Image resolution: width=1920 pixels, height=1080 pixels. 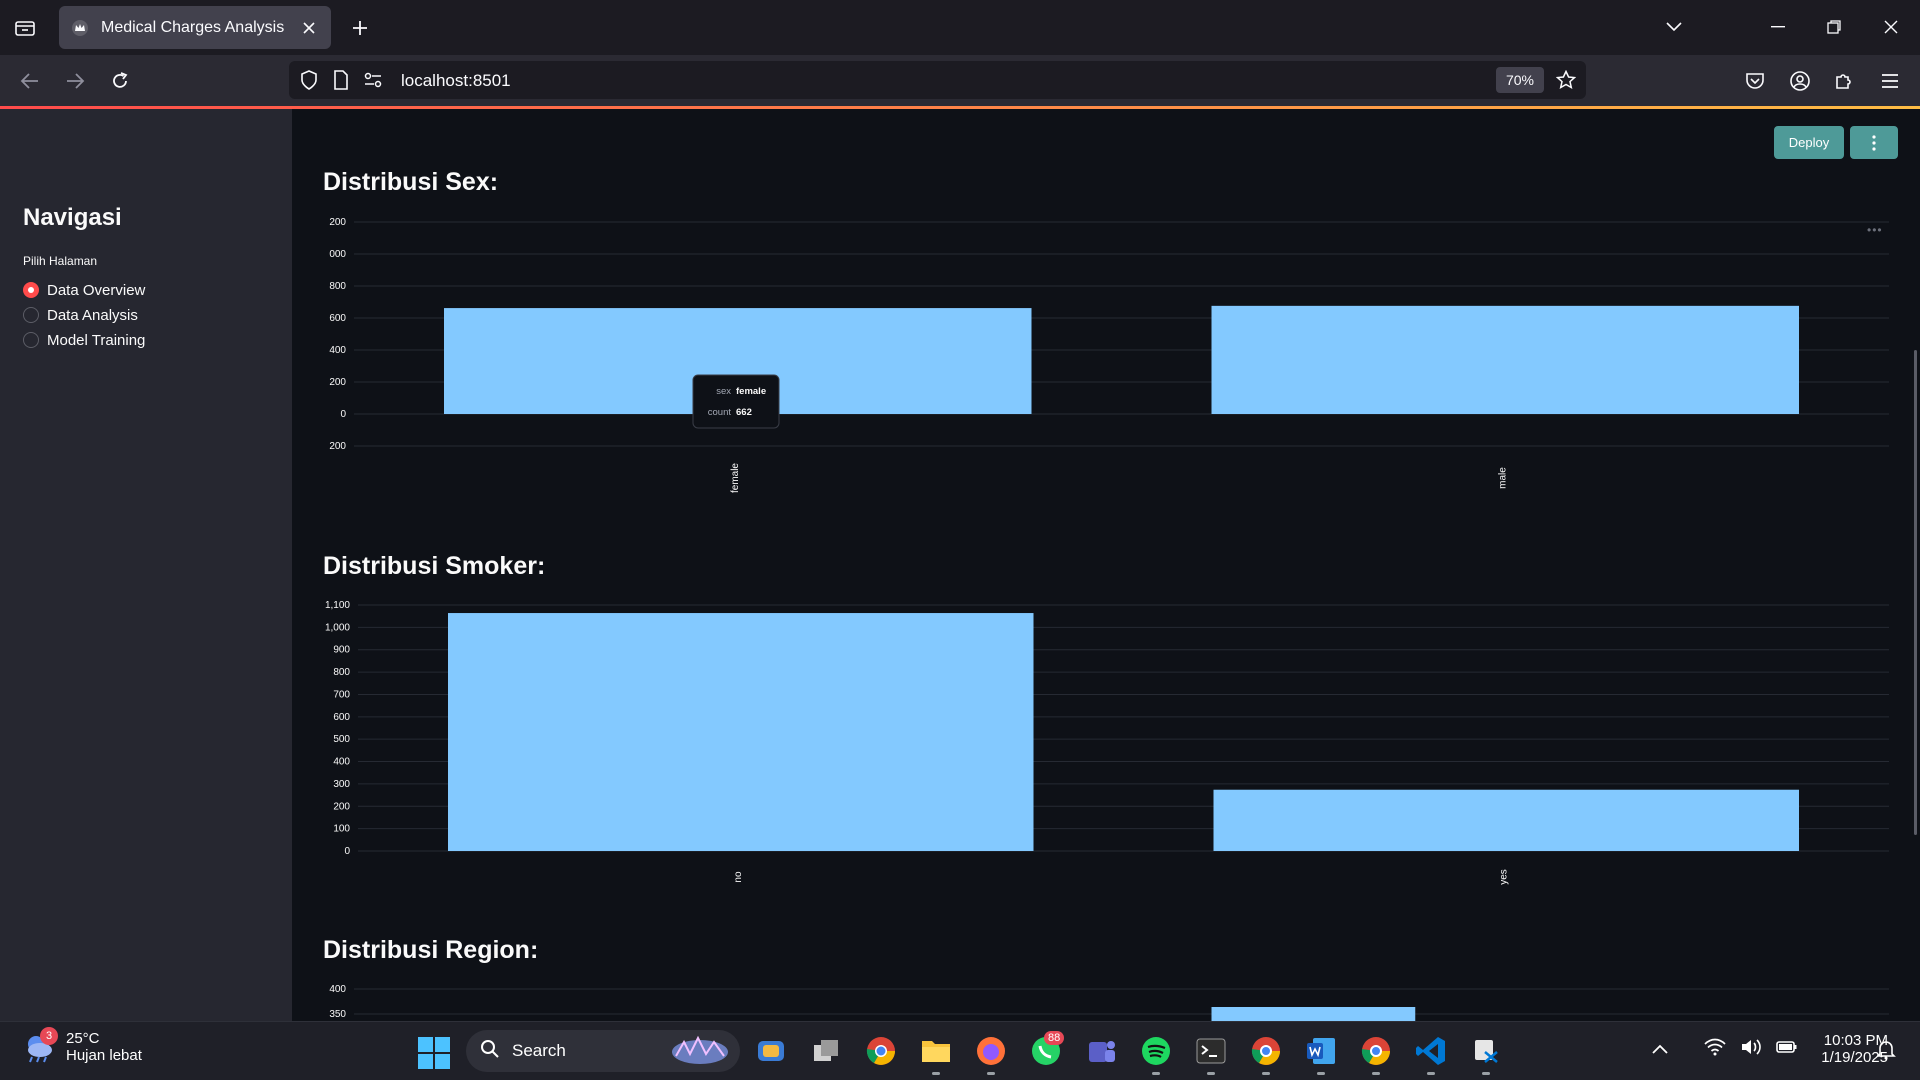 What do you see at coordinates (1674, 27) in the screenshot?
I see `list-all-tabs-chevron-icon` at bounding box center [1674, 27].